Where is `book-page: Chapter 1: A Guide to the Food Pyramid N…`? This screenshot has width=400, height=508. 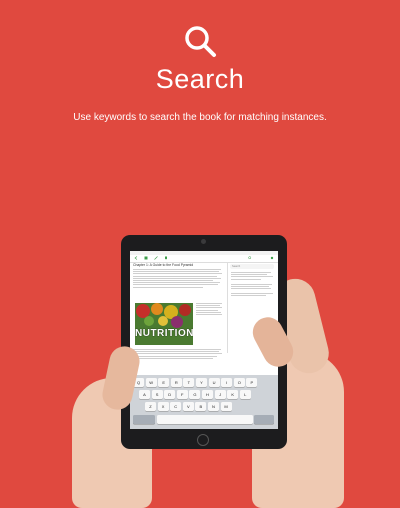 book-page: Chapter 1: A Guide to the Food Pyramid N… is located at coordinates (178, 311).